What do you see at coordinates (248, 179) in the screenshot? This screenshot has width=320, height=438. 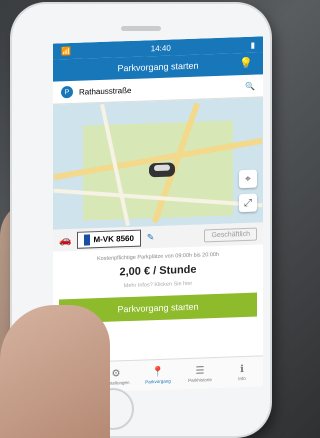 I see `locate-icon: ⌖` at bounding box center [248, 179].